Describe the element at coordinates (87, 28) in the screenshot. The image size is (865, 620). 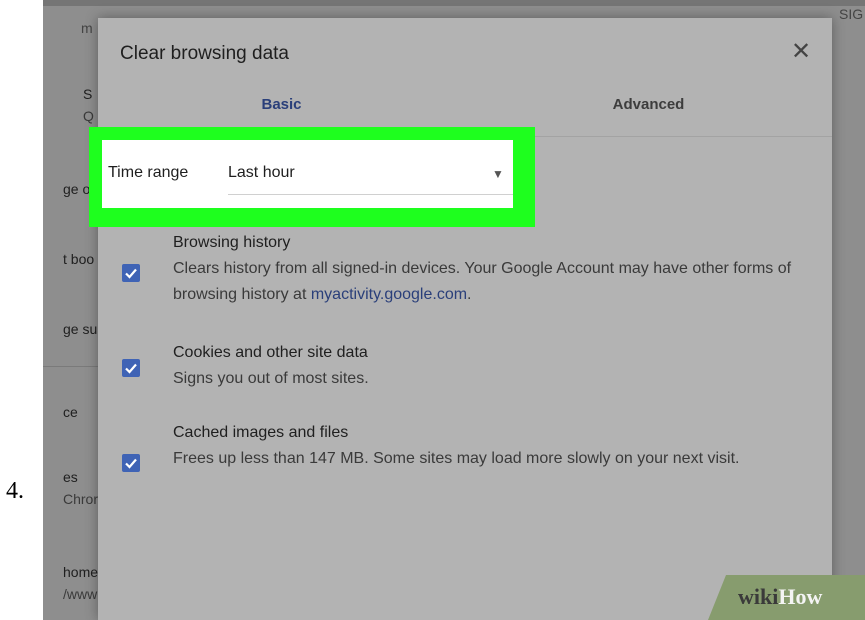
I see `background-top-left-text: m` at that location.